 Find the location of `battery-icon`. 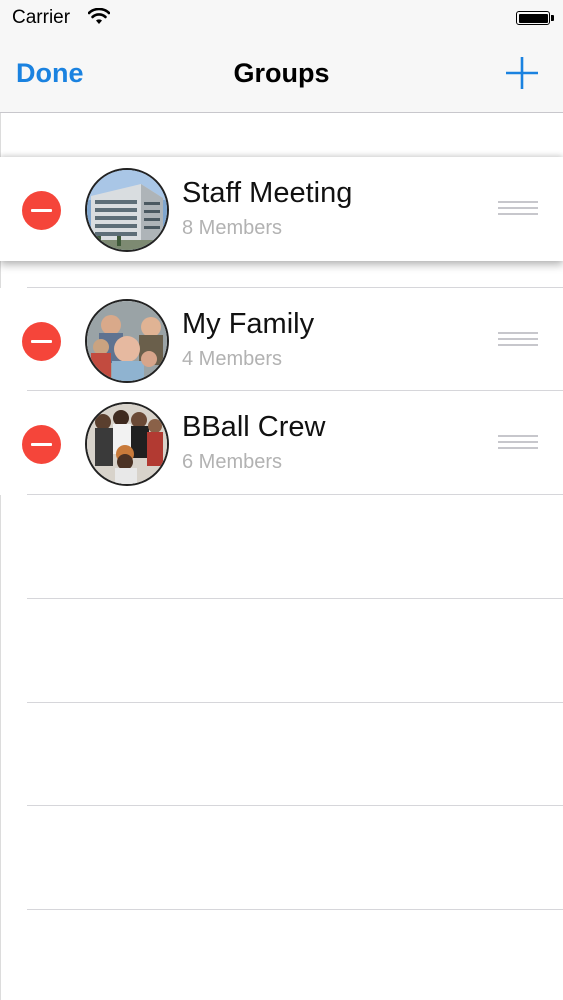

battery-icon is located at coordinates (535, 18).